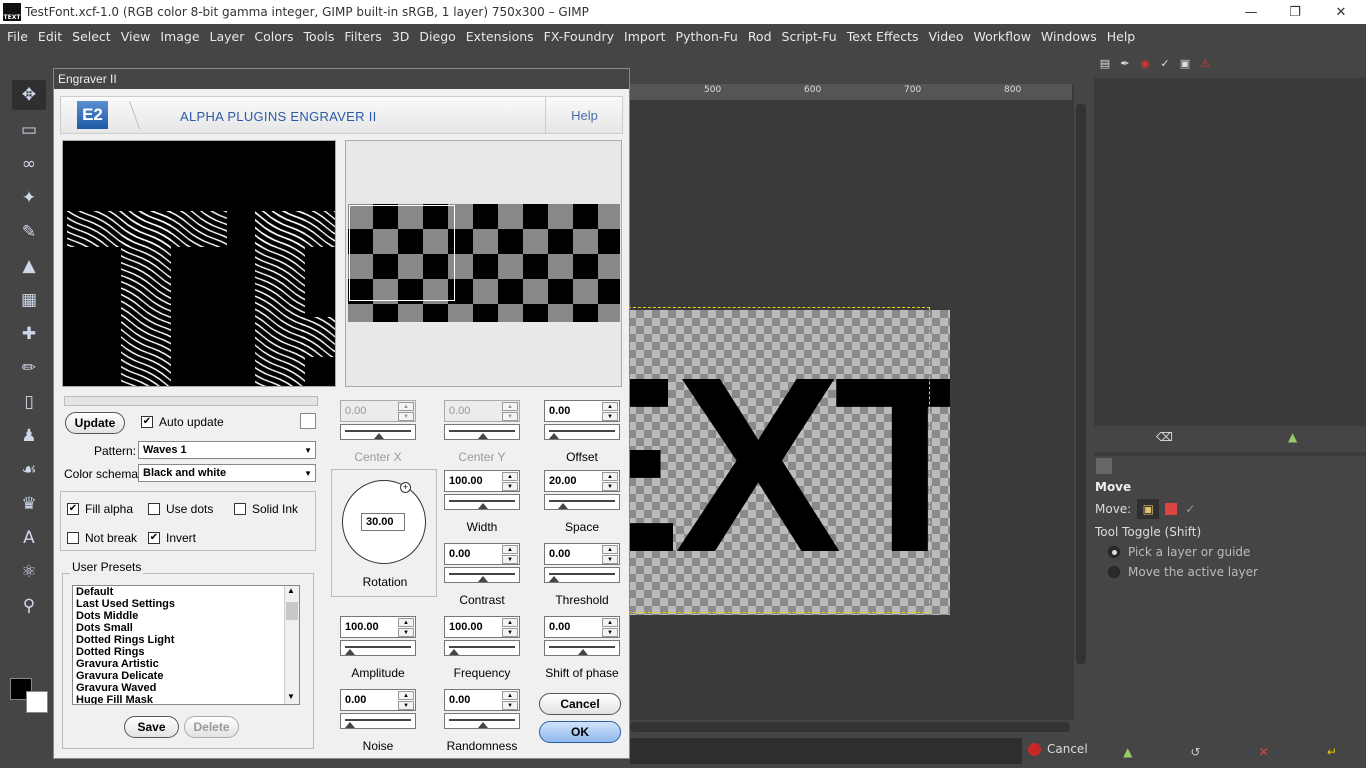 The width and height of the screenshot is (1366, 768). Describe the element at coordinates (186, 628) in the screenshot. I see `list-item: Dots Small` at that location.